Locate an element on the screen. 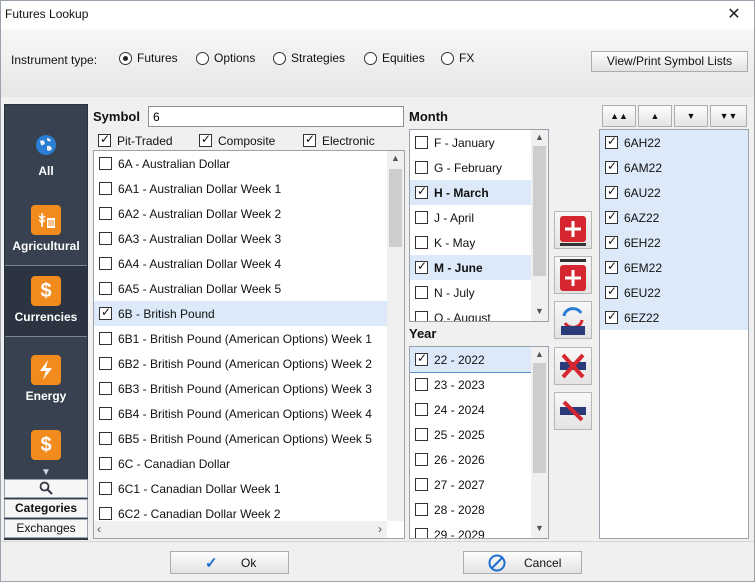 The height and width of the screenshot is (582, 755). refresh-button is located at coordinates (573, 320).